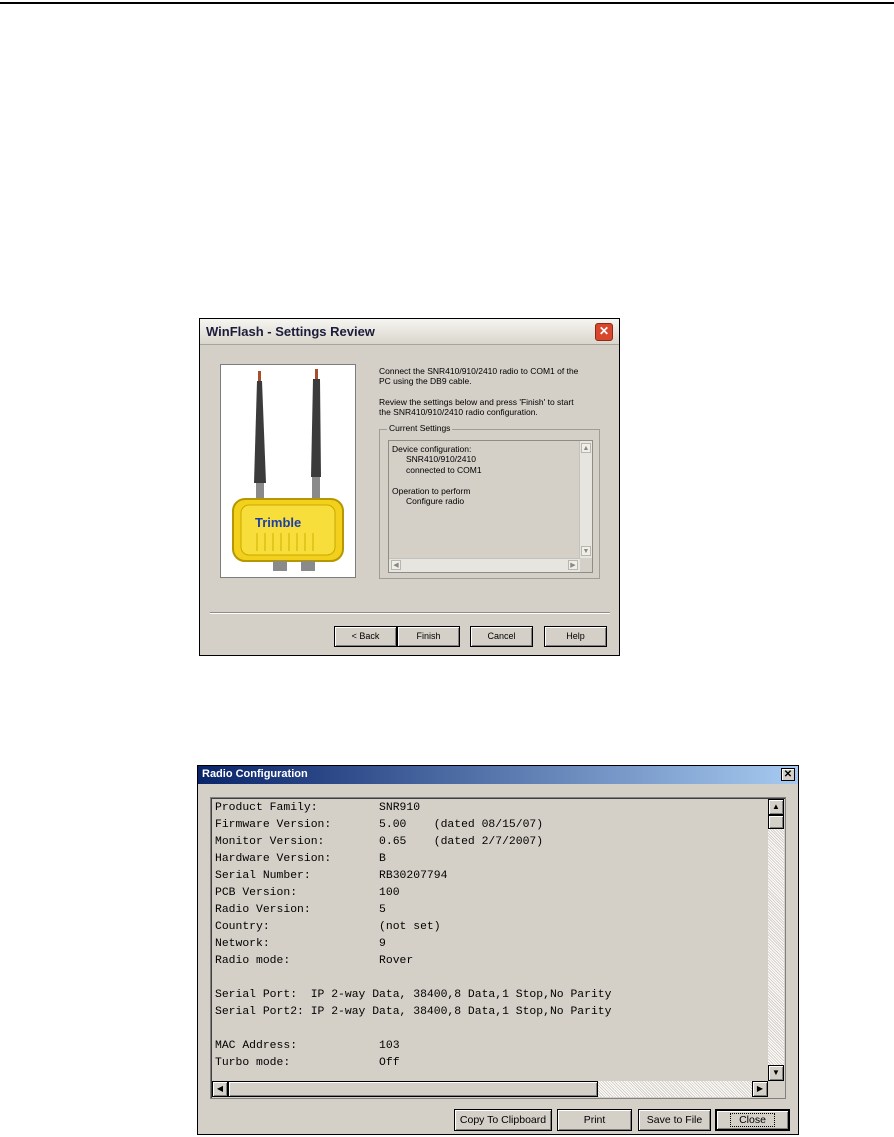 This screenshot has width=894, height=1137. What do you see at coordinates (432, 449) in the screenshot?
I see `settings-line: Device configuration:` at bounding box center [432, 449].